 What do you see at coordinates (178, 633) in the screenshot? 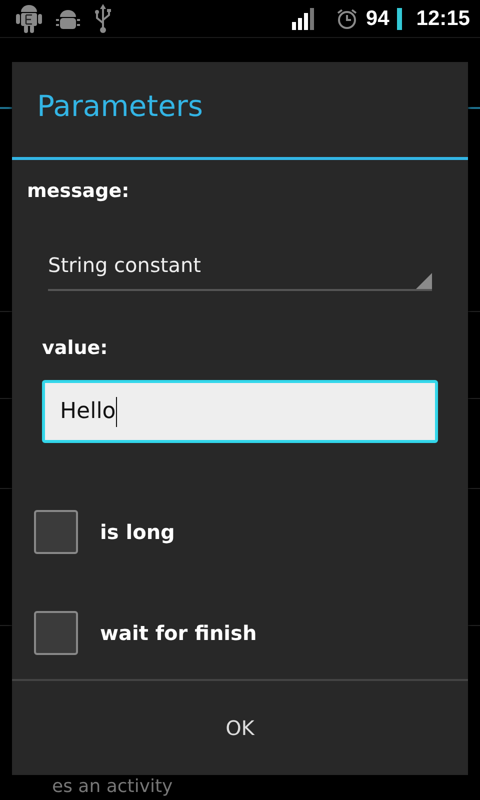
I see `checkbox-label: wait for finish` at bounding box center [178, 633].